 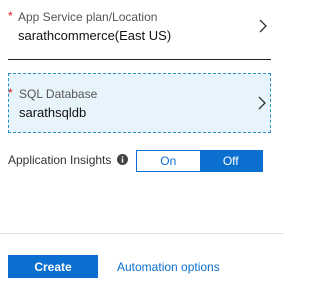 I want to click on application-insights-label: Application Insights, so click(x=60, y=160).